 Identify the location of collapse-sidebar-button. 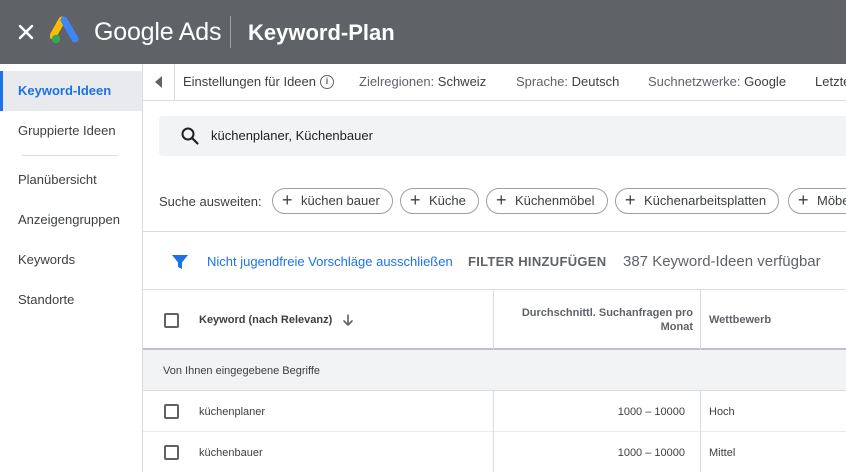
(159, 82).